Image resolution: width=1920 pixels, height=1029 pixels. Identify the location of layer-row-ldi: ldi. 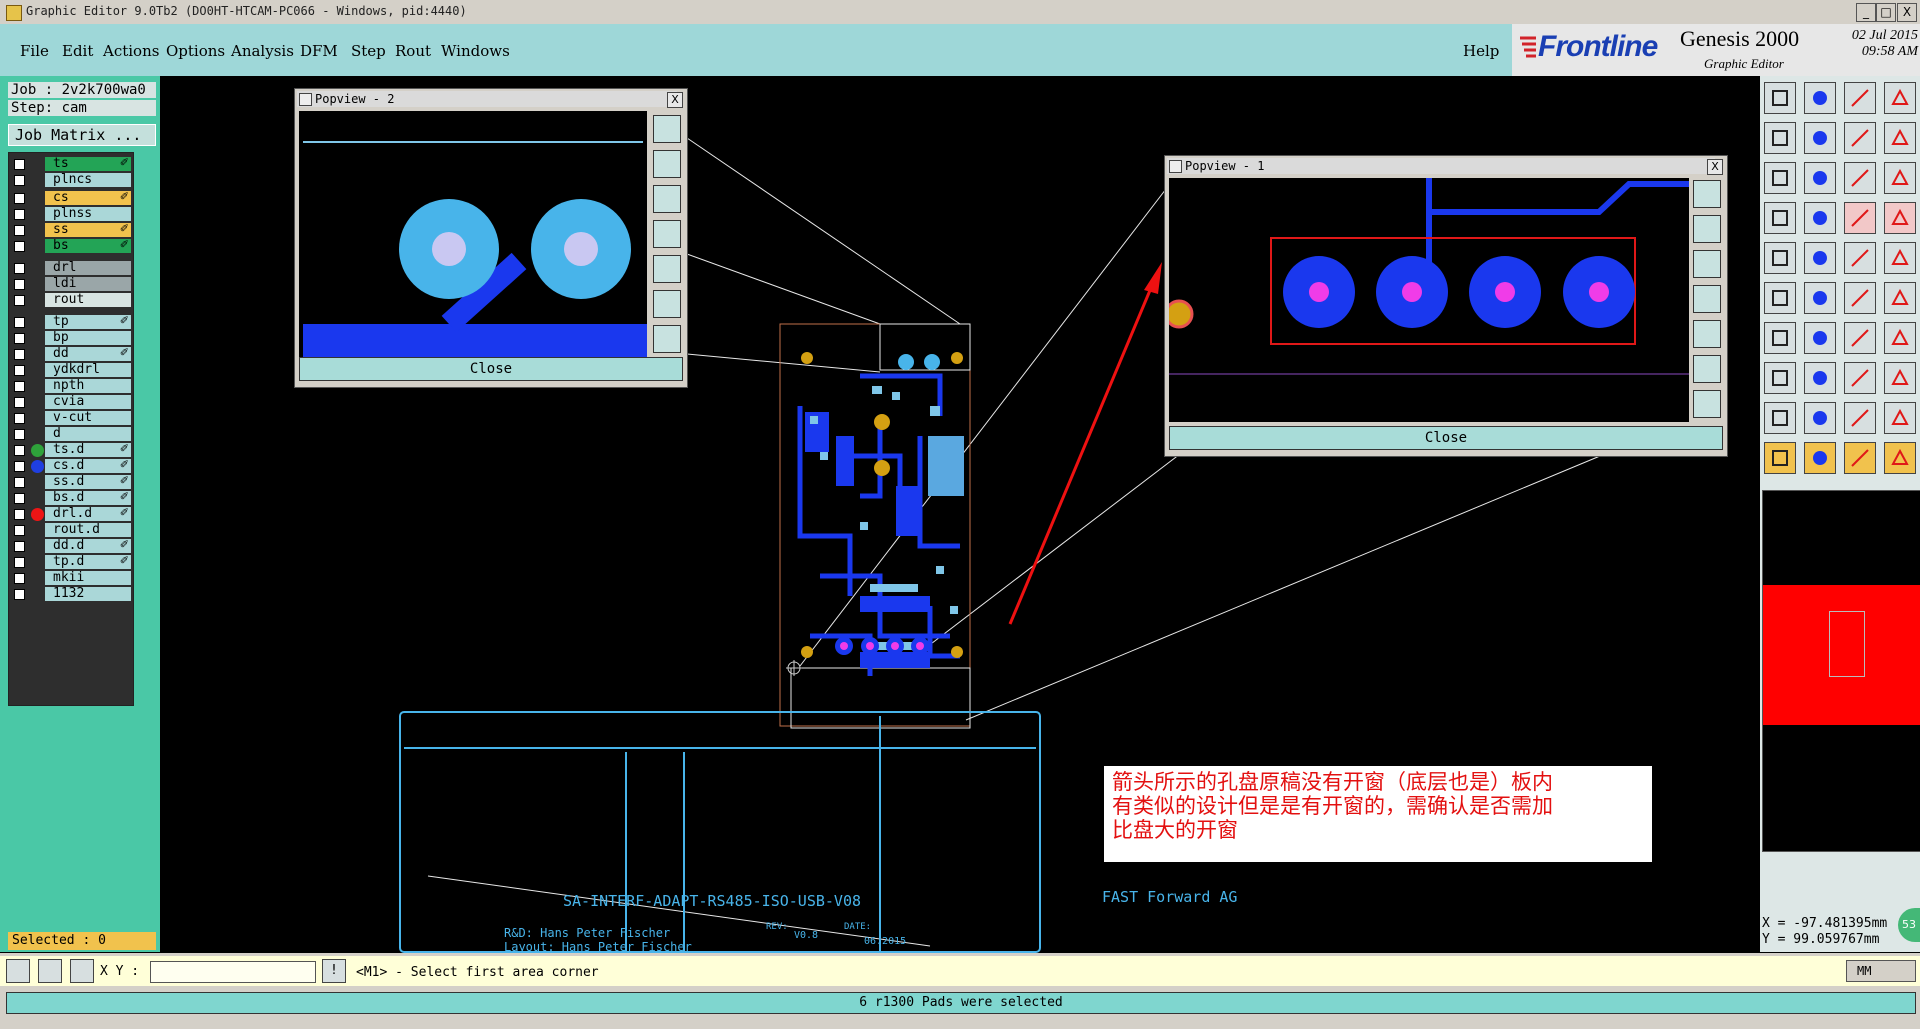
(71, 284).